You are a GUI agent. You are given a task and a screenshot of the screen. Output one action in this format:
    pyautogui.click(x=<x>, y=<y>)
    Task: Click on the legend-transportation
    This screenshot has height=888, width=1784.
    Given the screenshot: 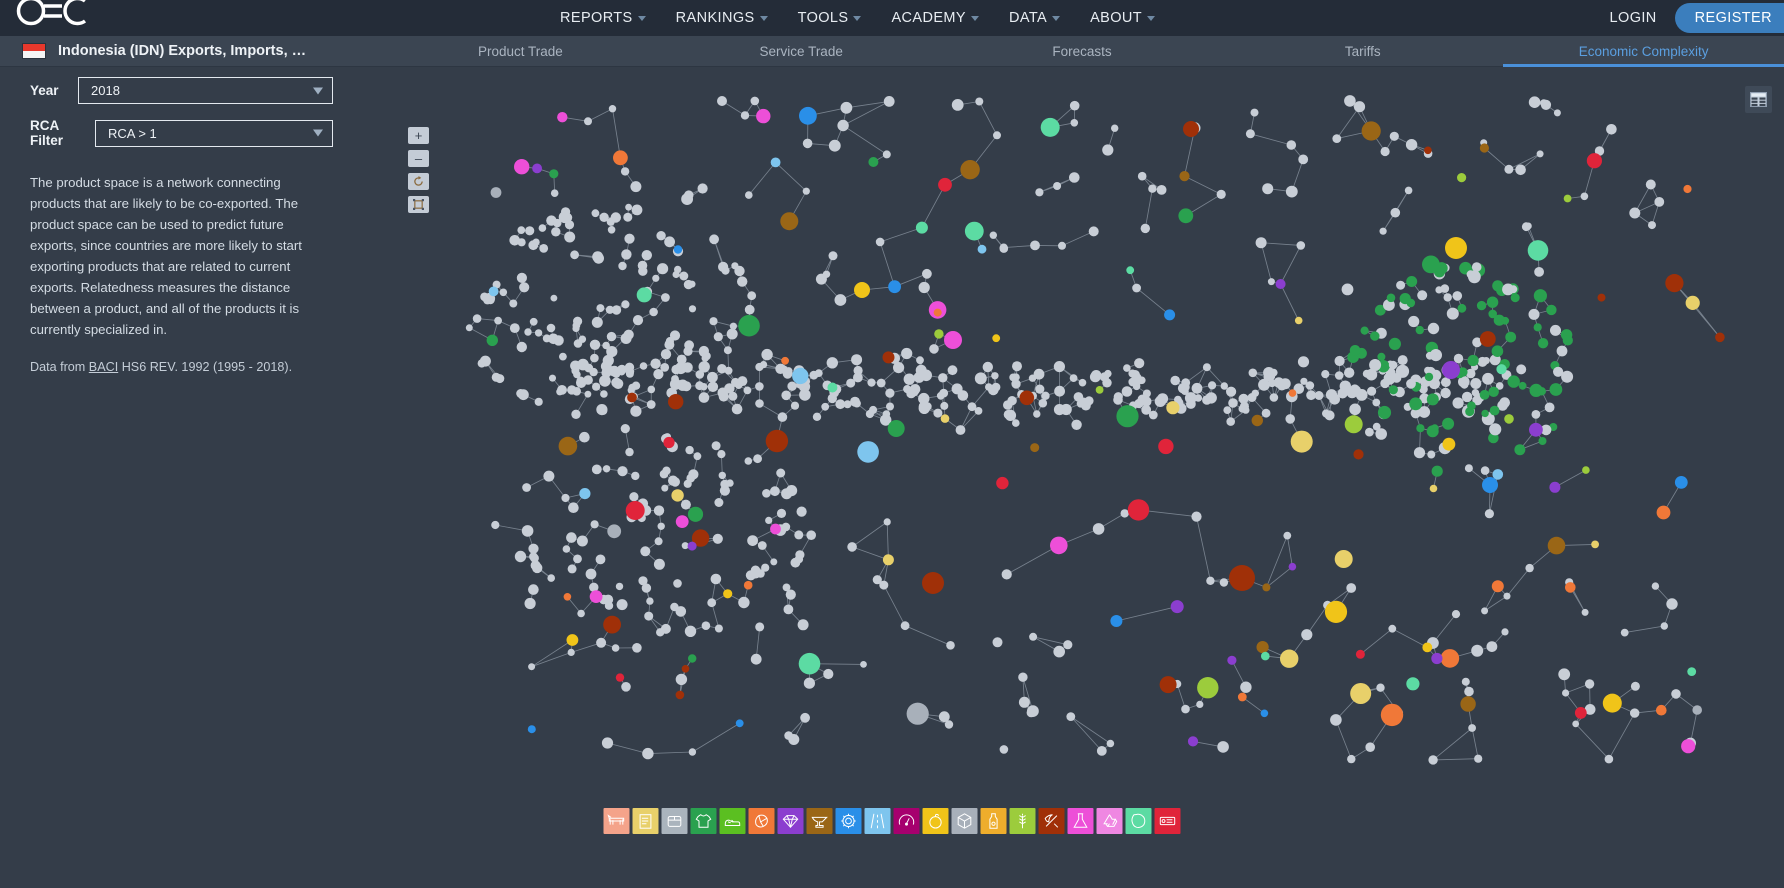 What is the action you would take?
    pyautogui.click(x=877, y=821)
    